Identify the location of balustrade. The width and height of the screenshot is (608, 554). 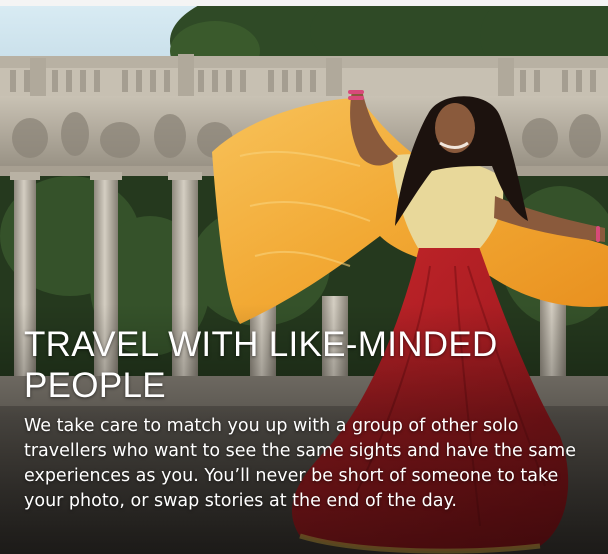
(304, 82).